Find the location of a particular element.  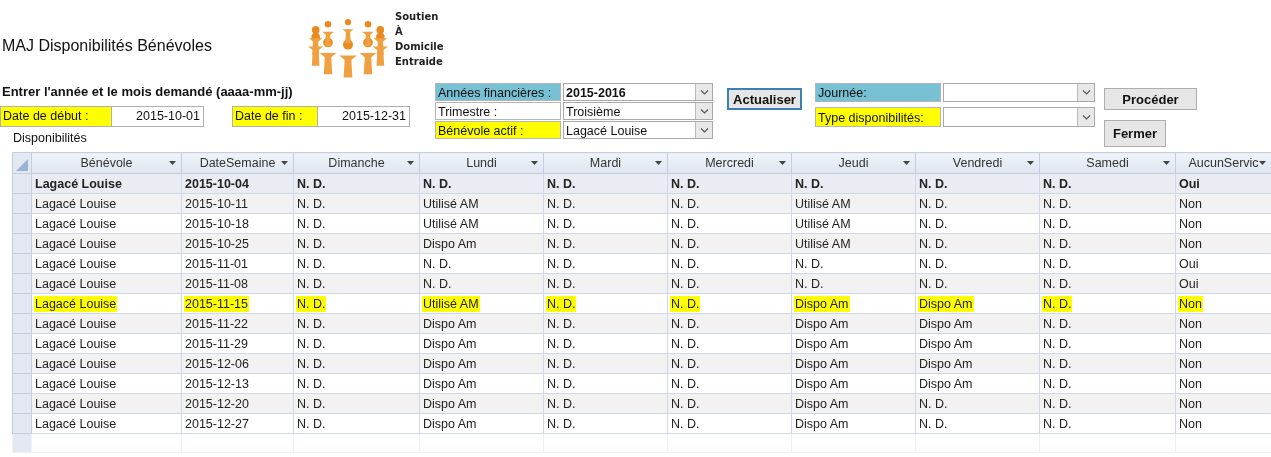

table-cell: 2015-12-27 is located at coordinates (237, 423).